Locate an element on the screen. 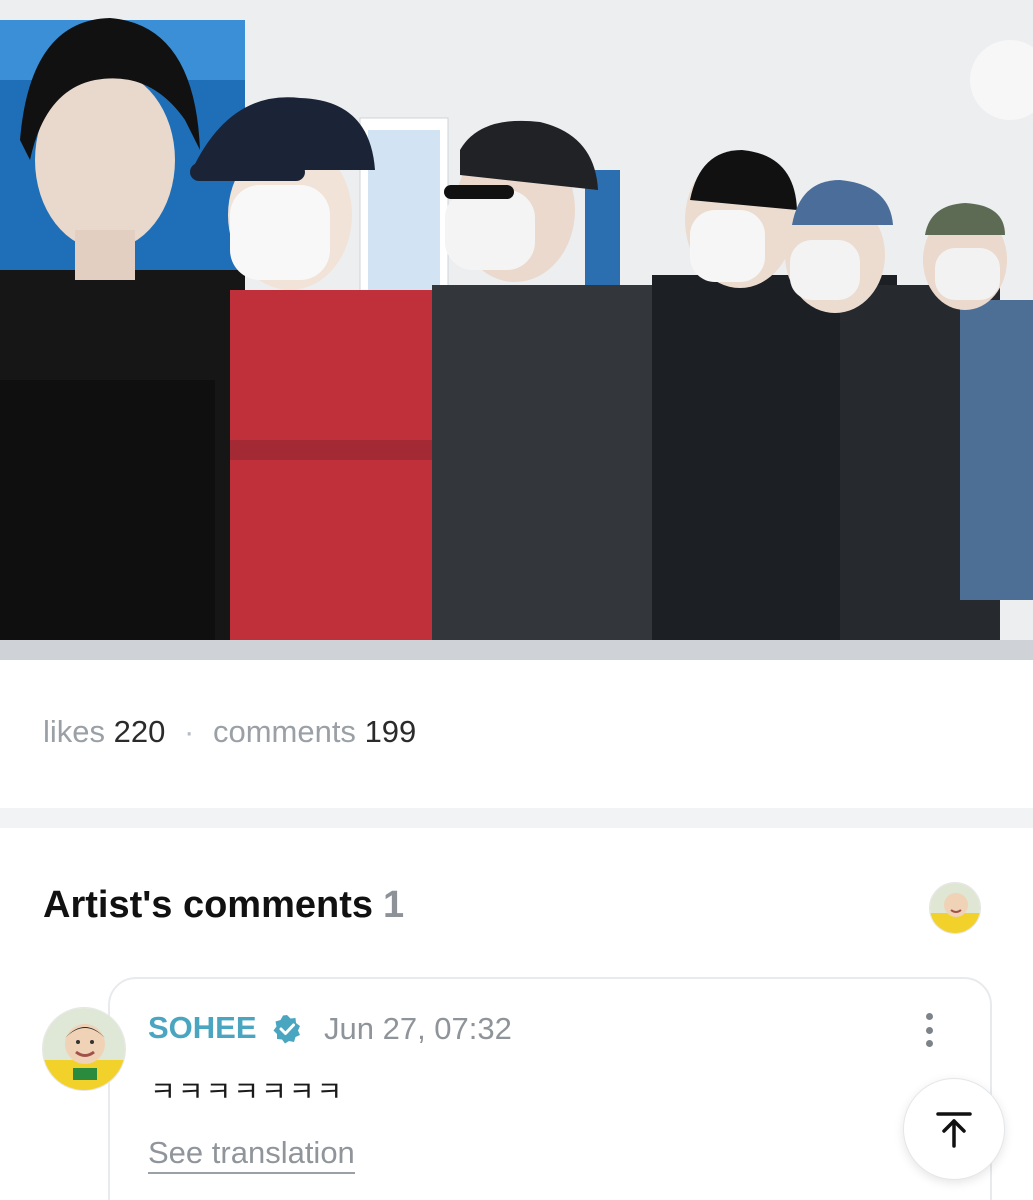 Image resolution: width=1033 pixels, height=1200 pixels. post-stats: likes 220 · comments 199 is located at coordinates (229, 732).